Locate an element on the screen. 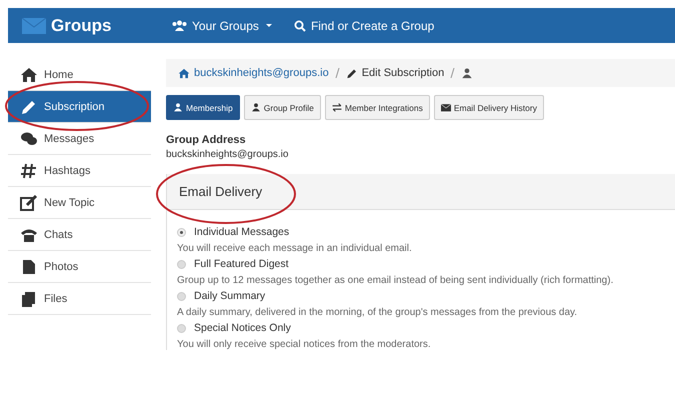 The width and height of the screenshot is (675, 402). arrows-icon is located at coordinates (337, 107).